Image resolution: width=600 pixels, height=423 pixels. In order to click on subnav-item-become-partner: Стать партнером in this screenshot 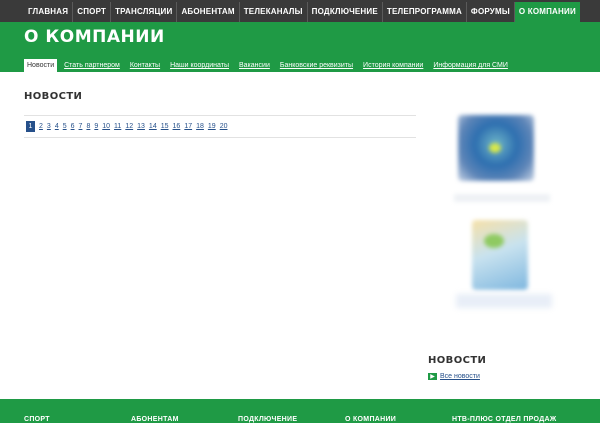, I will do `click(92, 65)`.